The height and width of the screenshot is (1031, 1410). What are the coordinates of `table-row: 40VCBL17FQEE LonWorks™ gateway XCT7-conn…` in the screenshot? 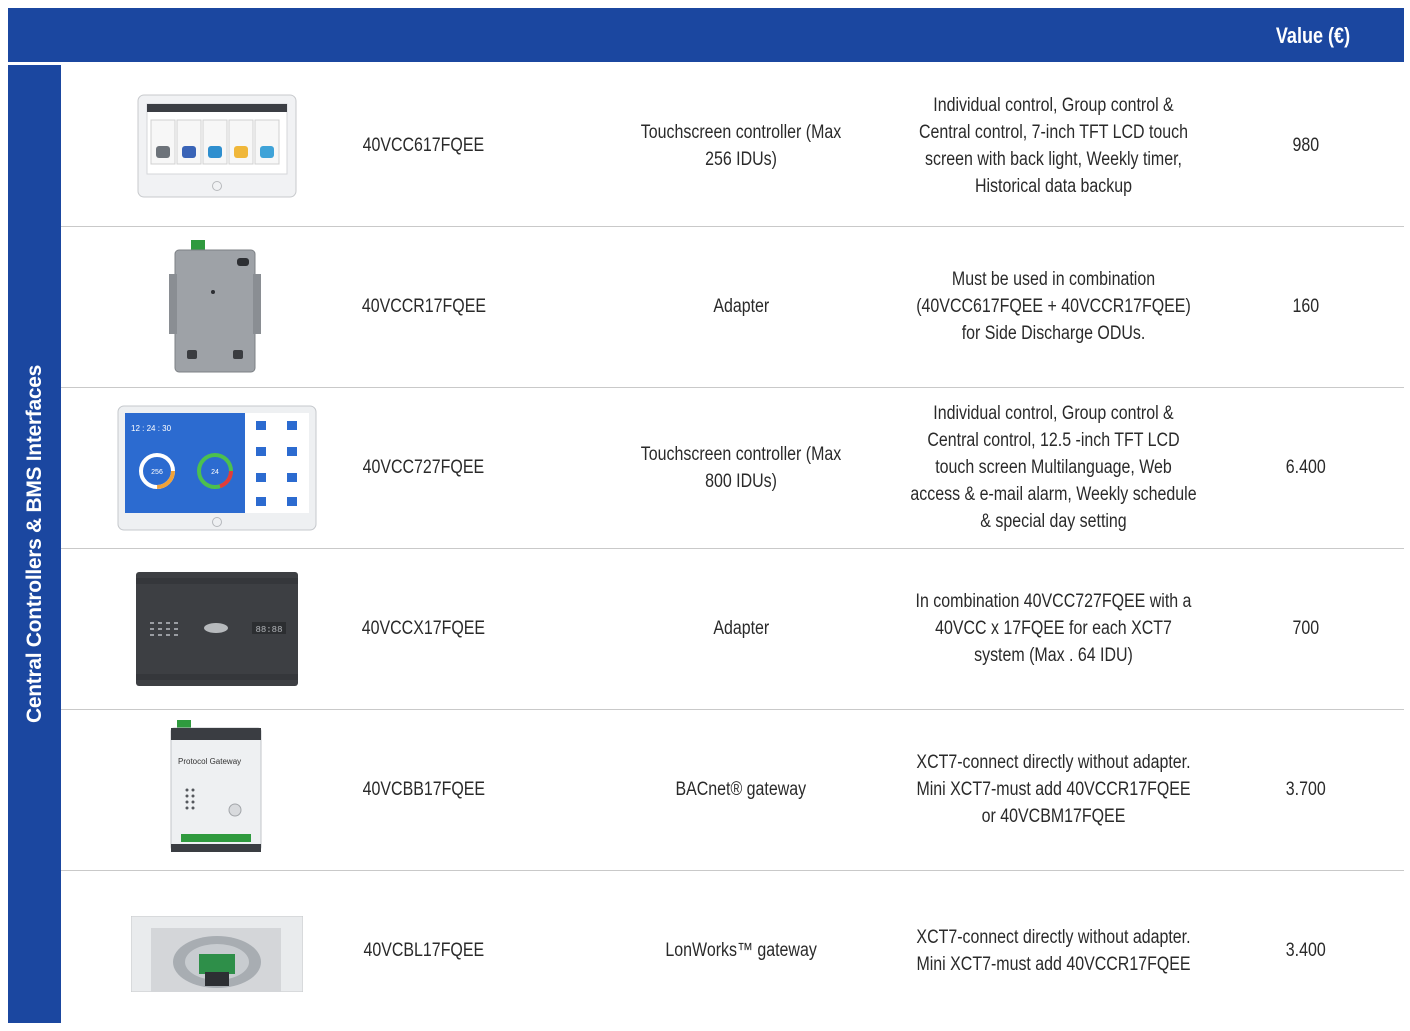 It's located at (732, 950).